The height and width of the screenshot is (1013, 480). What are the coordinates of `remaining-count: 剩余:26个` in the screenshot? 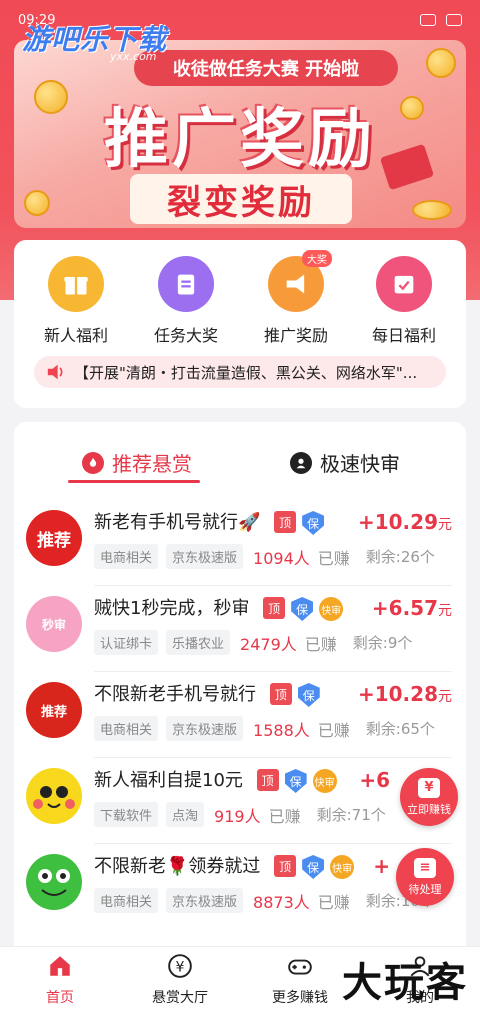 It's located at (400, 557).